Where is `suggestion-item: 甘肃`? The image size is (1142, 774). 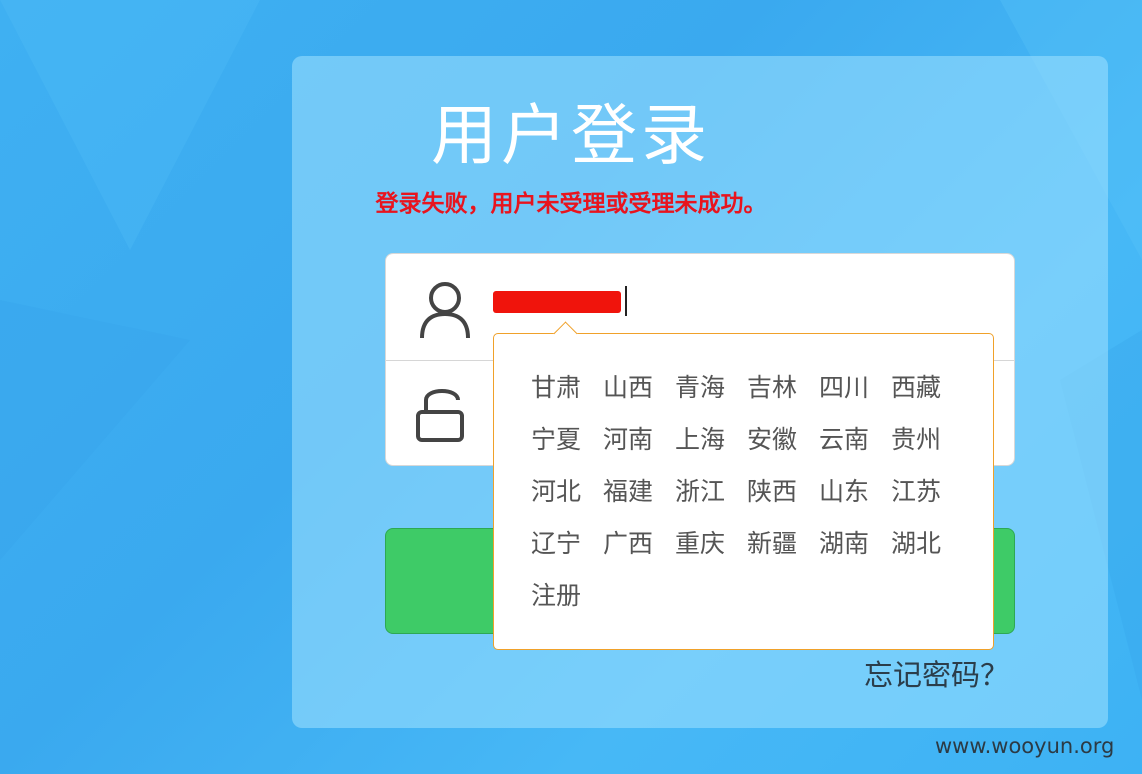
suggestion-item: 甘肃 is located at coordinates (567, 394).